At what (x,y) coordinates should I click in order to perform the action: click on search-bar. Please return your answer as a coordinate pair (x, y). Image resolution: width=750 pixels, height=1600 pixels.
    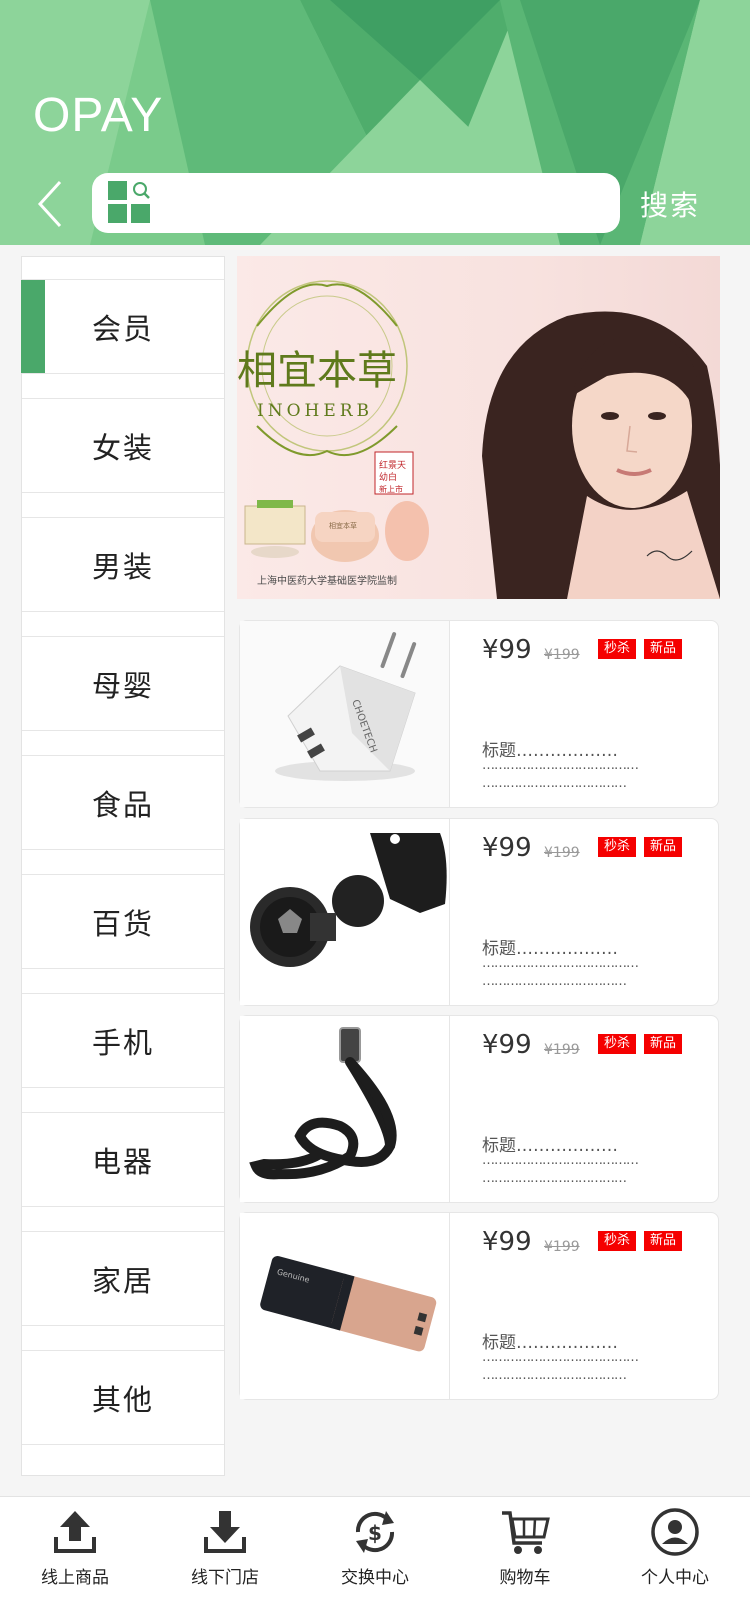
    Looking at the image, I should click on (356, 203).